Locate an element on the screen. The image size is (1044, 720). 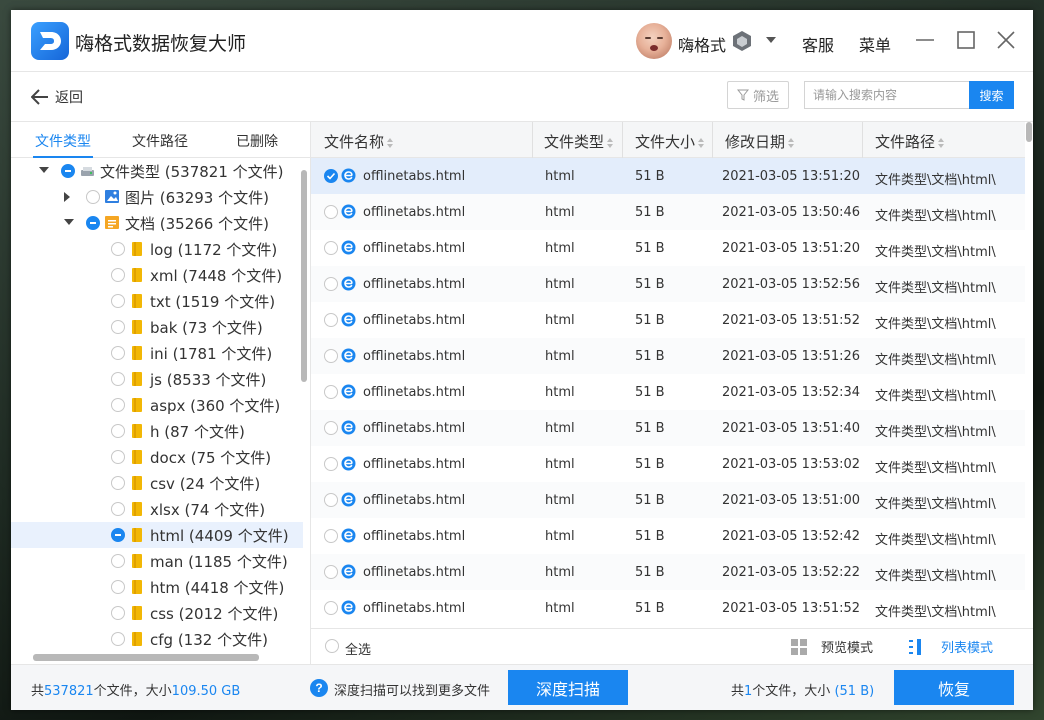
column-header-type: 文件类型 is located at coordinates (578, 140).